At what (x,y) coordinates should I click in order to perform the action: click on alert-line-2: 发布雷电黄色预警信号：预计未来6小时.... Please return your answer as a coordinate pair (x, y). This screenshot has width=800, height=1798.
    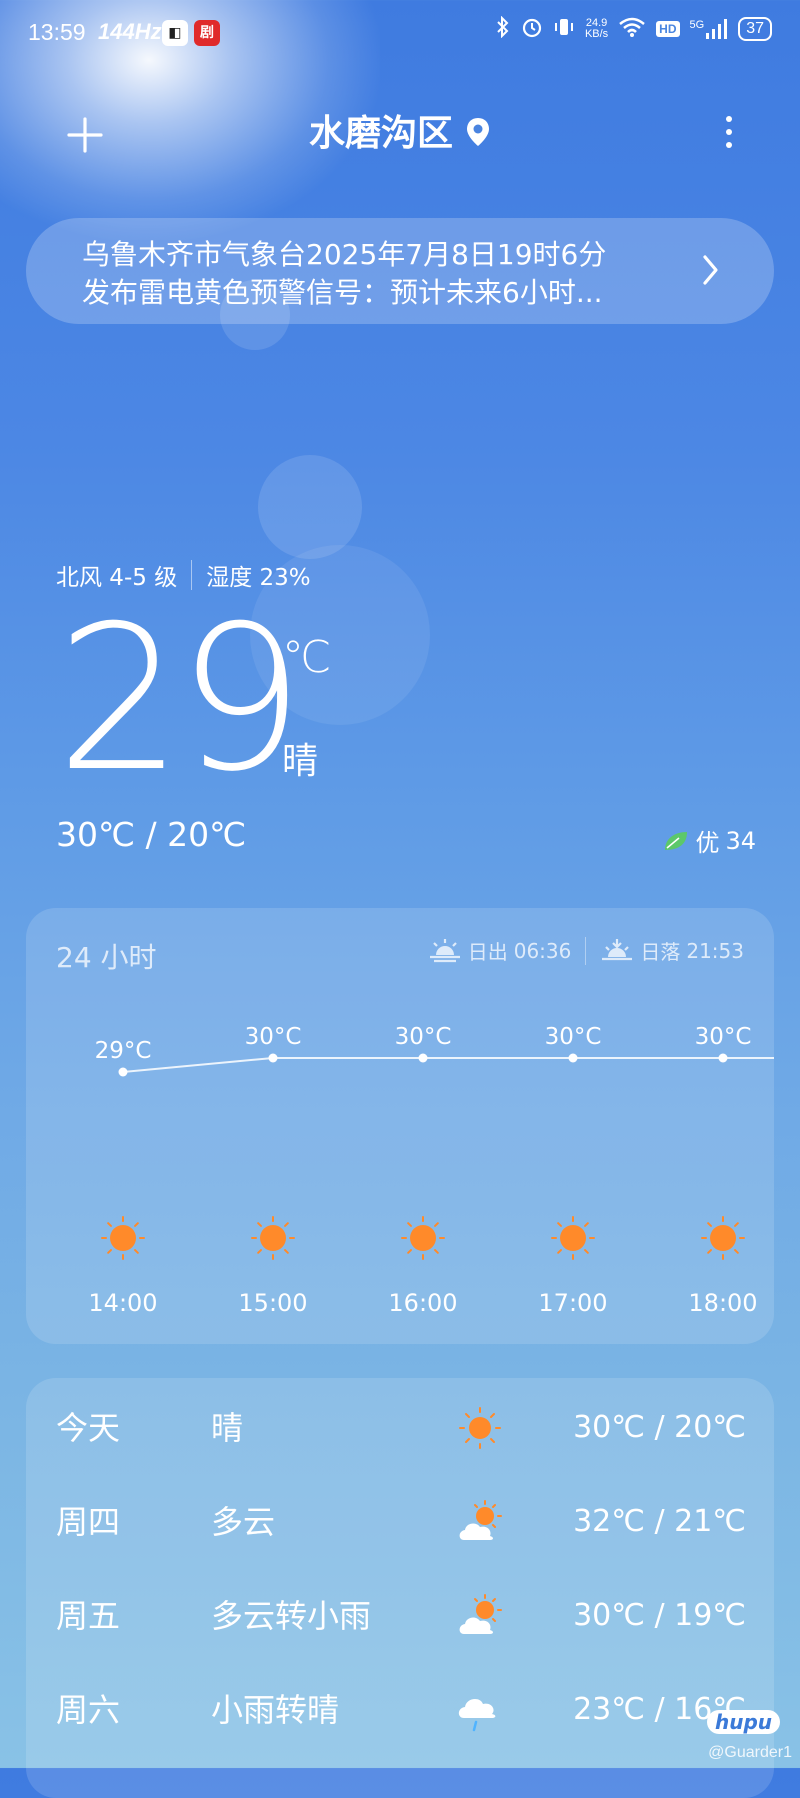
    Looking at the image, I should click on (342, 292).